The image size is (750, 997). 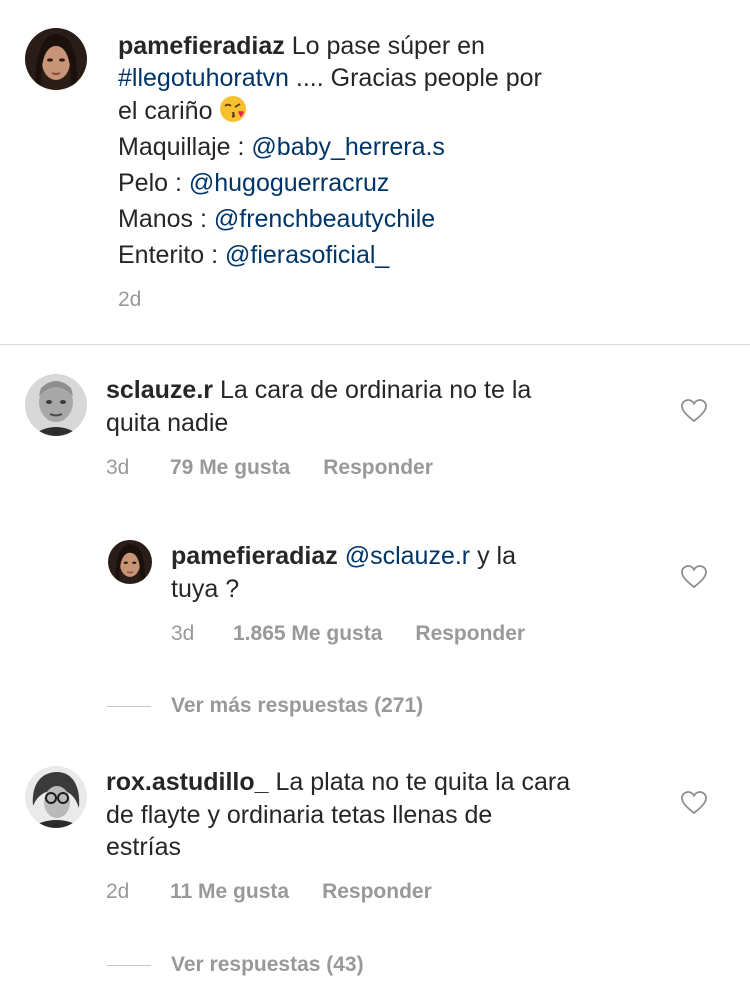 I want to click on divider, so click(x=375, y=344).